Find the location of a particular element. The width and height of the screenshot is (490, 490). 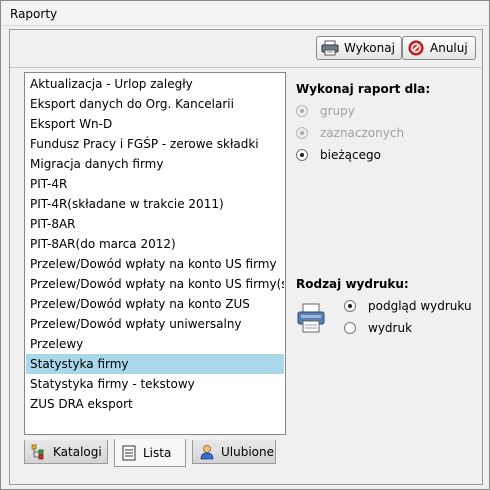

run-for-option-current: bieżącego is located at coordinates (338, 155).